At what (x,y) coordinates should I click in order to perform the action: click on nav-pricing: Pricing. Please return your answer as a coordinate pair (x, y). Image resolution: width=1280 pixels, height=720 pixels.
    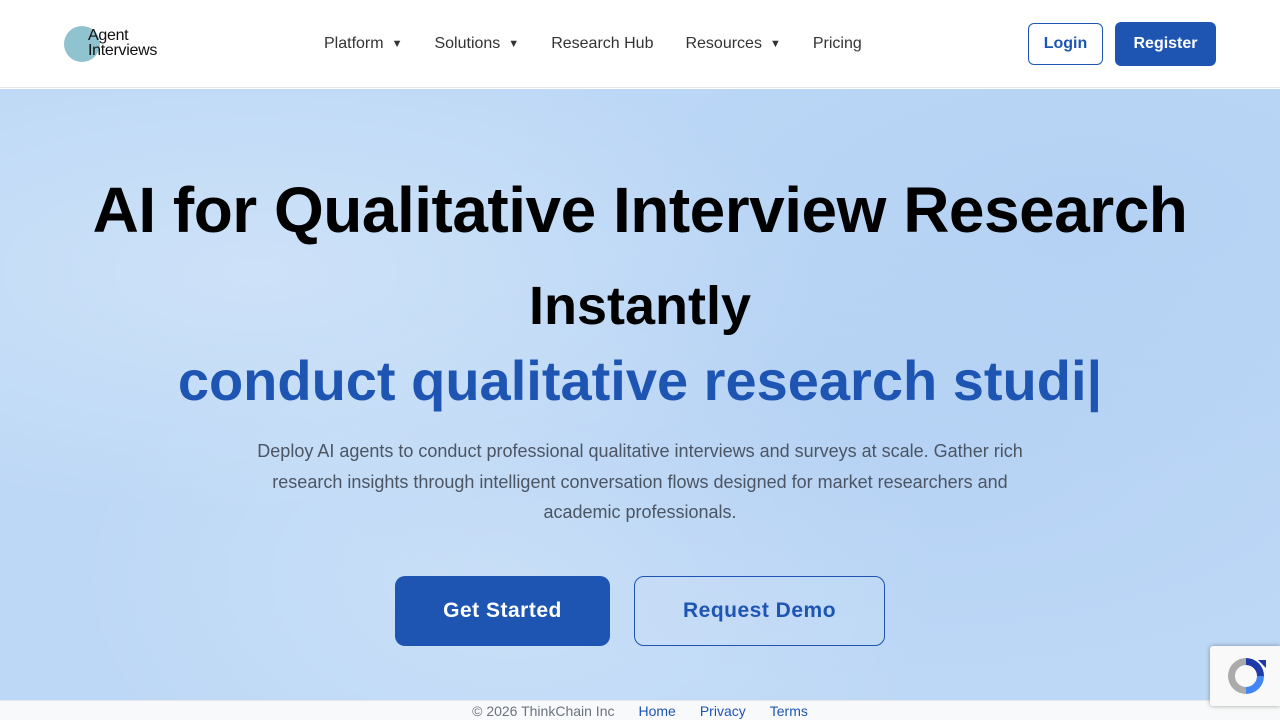
    Looking at the image, I should click on (837, 44).